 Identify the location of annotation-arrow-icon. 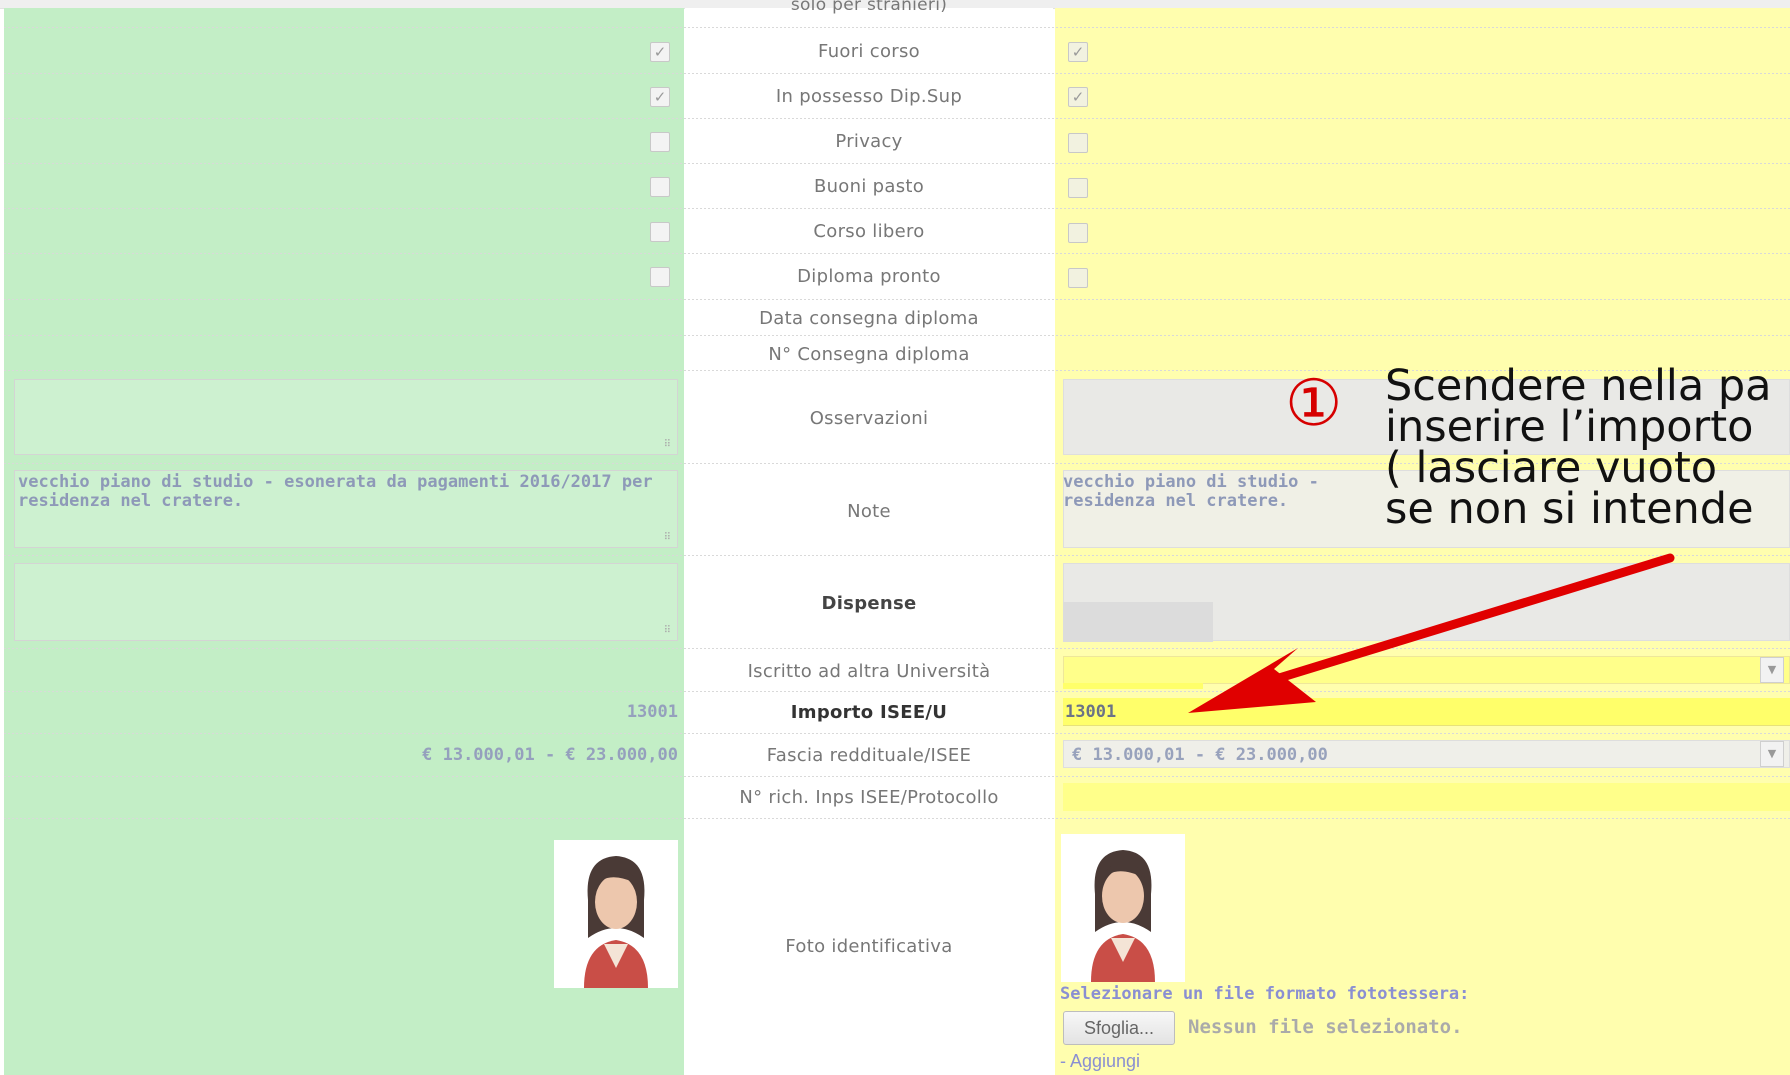
(1431, 633).